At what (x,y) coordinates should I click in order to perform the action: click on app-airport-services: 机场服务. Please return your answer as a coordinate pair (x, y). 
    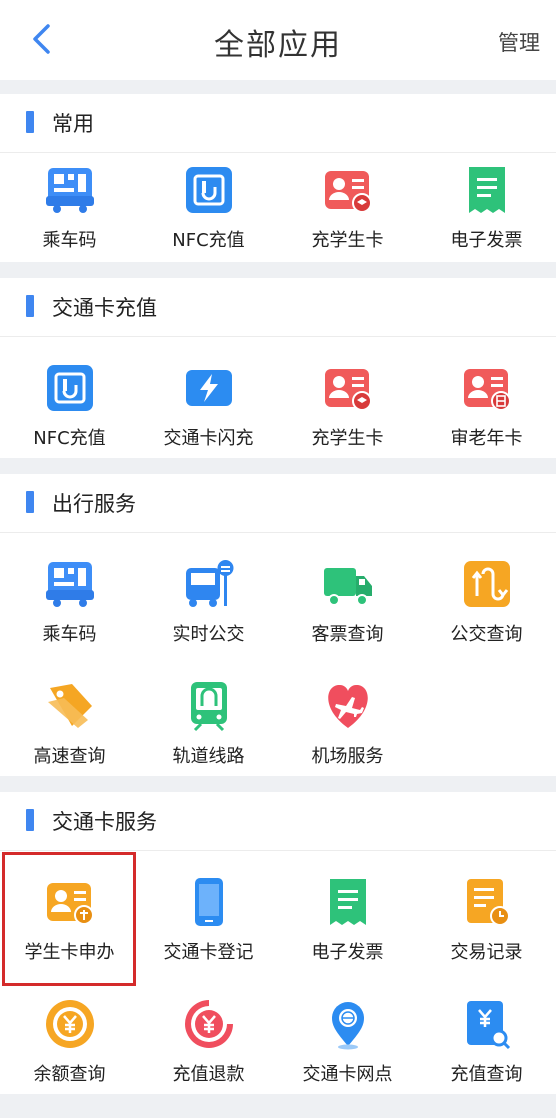
    Looking at the image, I should click on (347, 740).